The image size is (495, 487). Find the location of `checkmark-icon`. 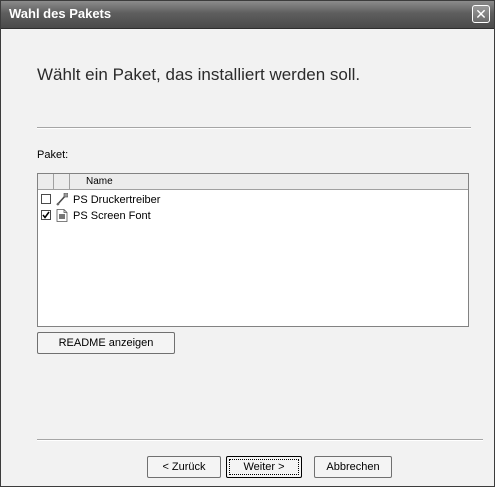

checkmark-icon is located at coordinates (46, 215).